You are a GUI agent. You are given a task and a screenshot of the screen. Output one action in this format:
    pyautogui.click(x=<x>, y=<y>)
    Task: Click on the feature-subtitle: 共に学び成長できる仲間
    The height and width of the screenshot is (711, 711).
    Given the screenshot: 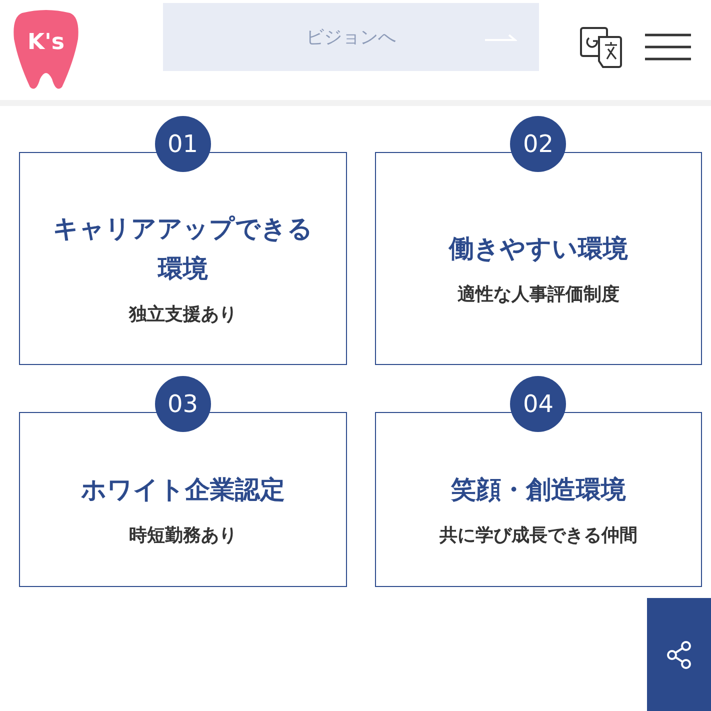 What is the action you would take?
    pyautogui.click(x=538, y=536)
    